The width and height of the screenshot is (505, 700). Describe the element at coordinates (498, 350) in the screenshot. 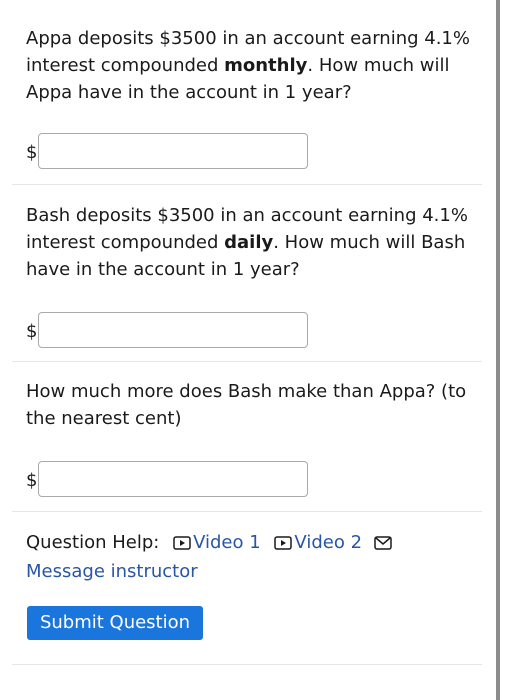

I see `page-right-border` at that location.